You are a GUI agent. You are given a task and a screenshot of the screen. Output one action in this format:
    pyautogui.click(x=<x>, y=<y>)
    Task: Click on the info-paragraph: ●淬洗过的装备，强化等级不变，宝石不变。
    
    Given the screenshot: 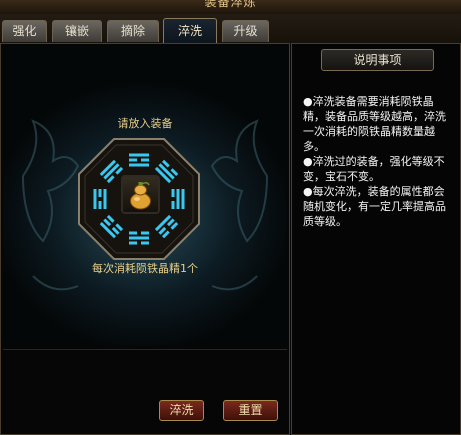 What is the action you would take?
    pyautogui.click(x=374, y=169)
    